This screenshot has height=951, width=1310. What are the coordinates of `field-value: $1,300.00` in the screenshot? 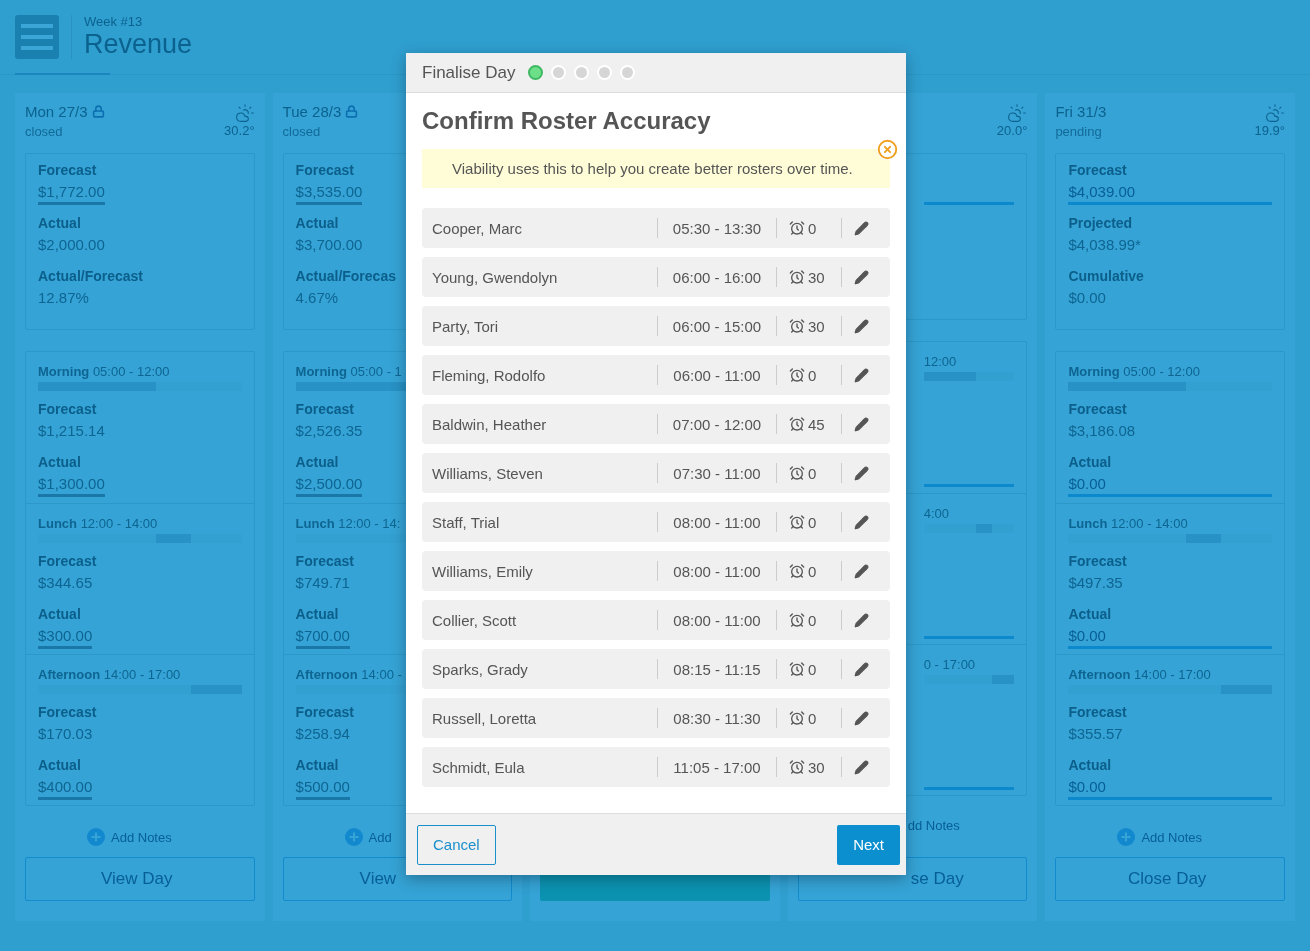 It's located at (71, 485).